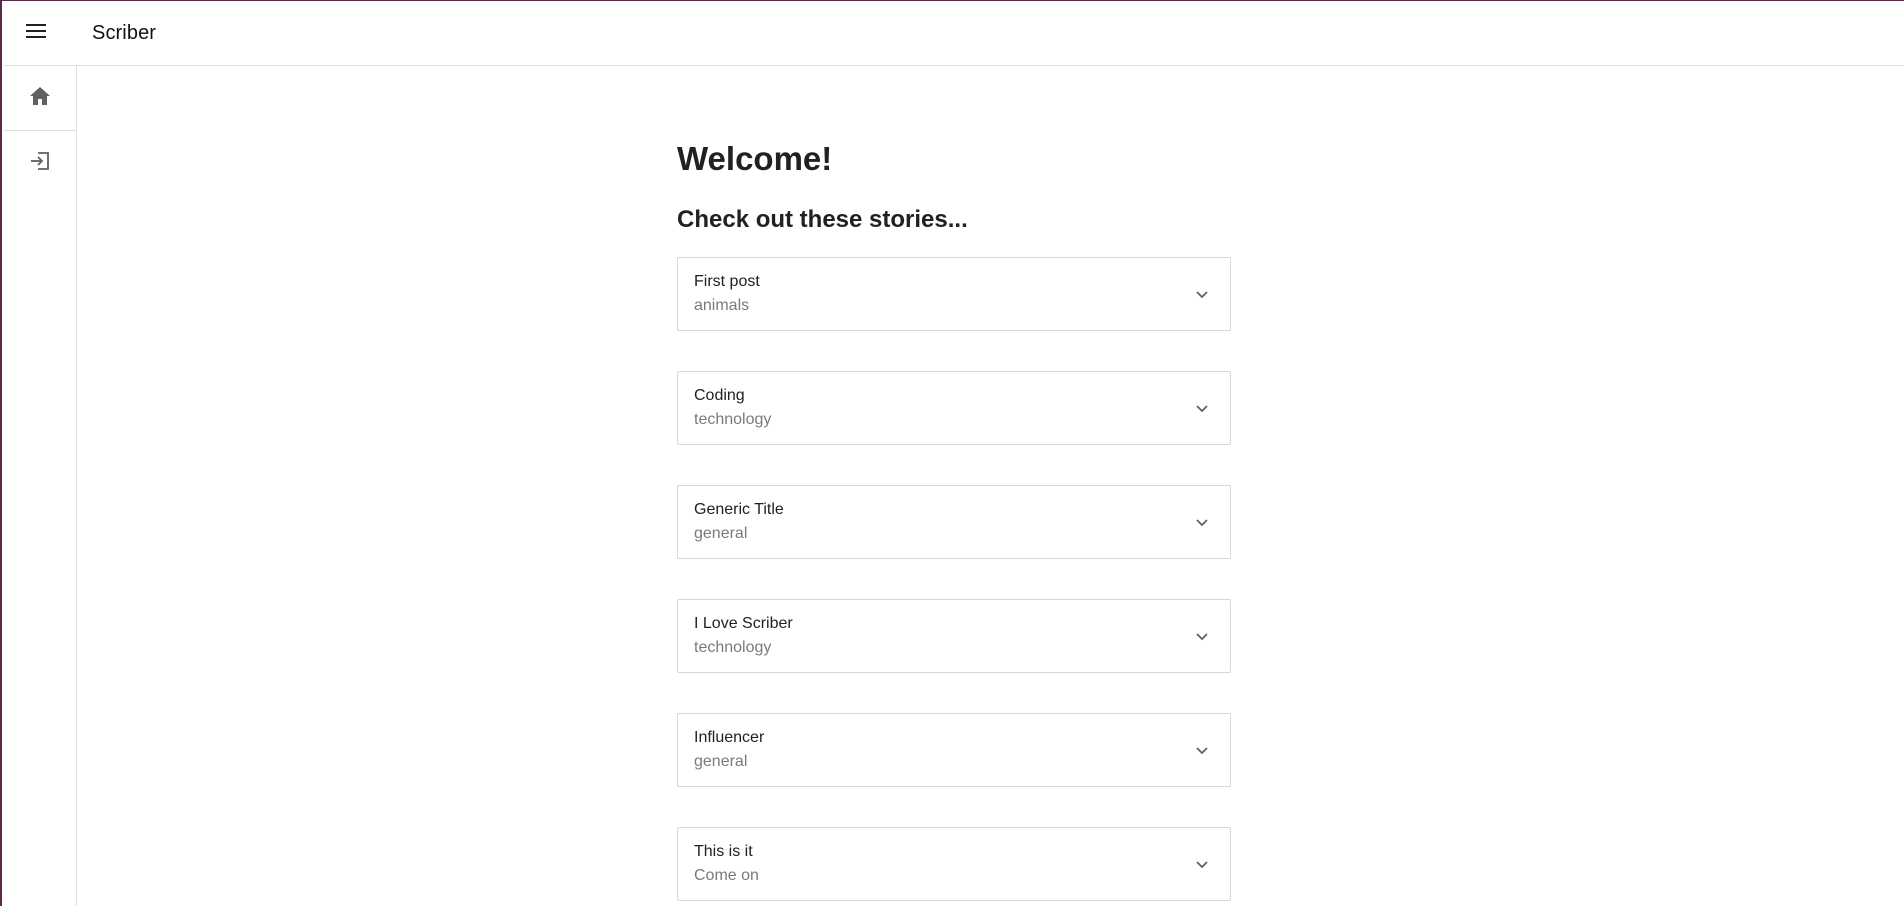 The image size is (1904, 906). I want to click on home-icon, so click(40, 98).